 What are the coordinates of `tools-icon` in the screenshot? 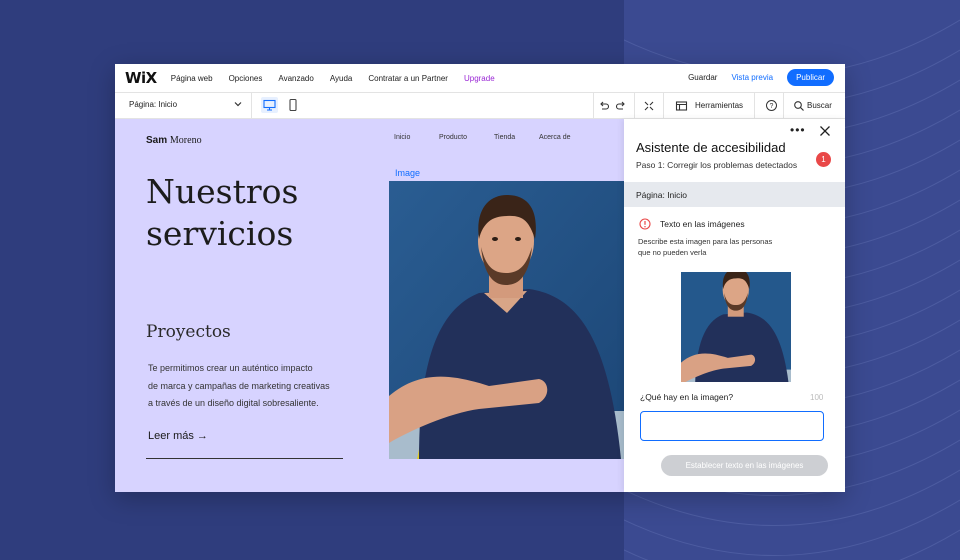 It's located at (681, 108).